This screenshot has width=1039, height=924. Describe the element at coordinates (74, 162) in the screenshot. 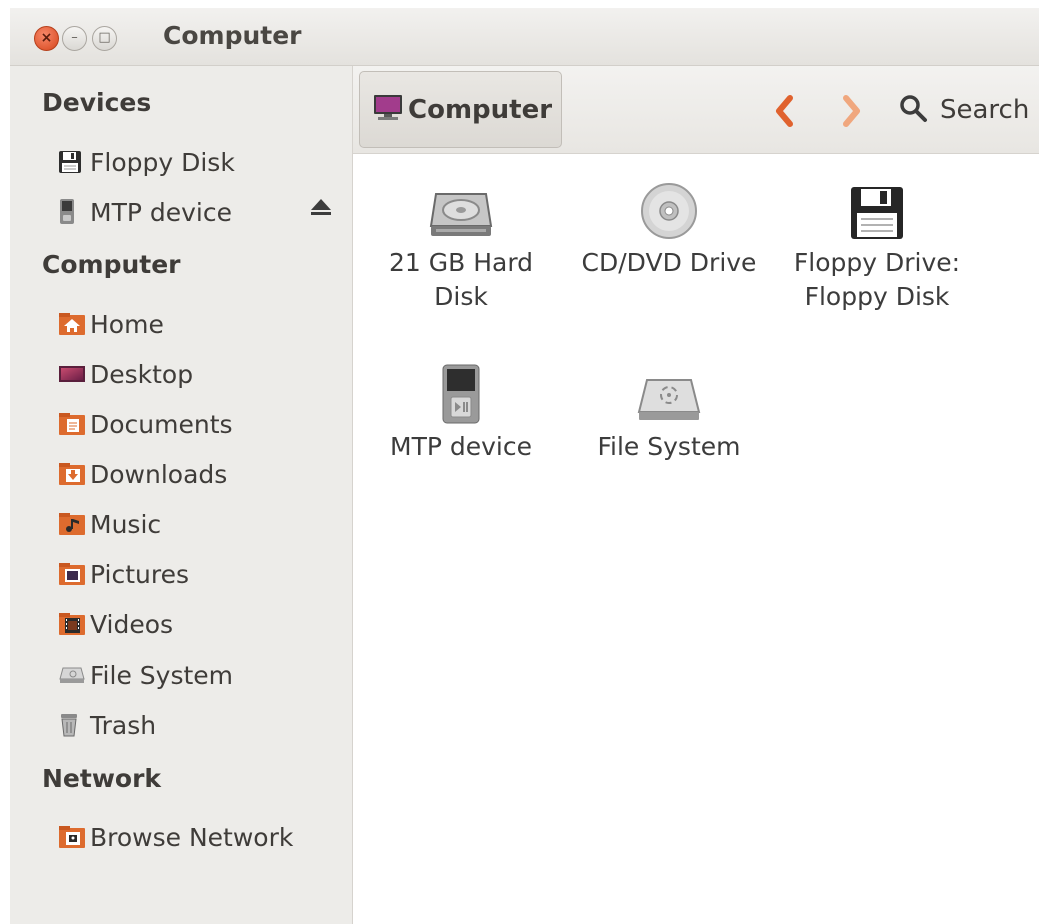

I see `floppy-icon` at that location.